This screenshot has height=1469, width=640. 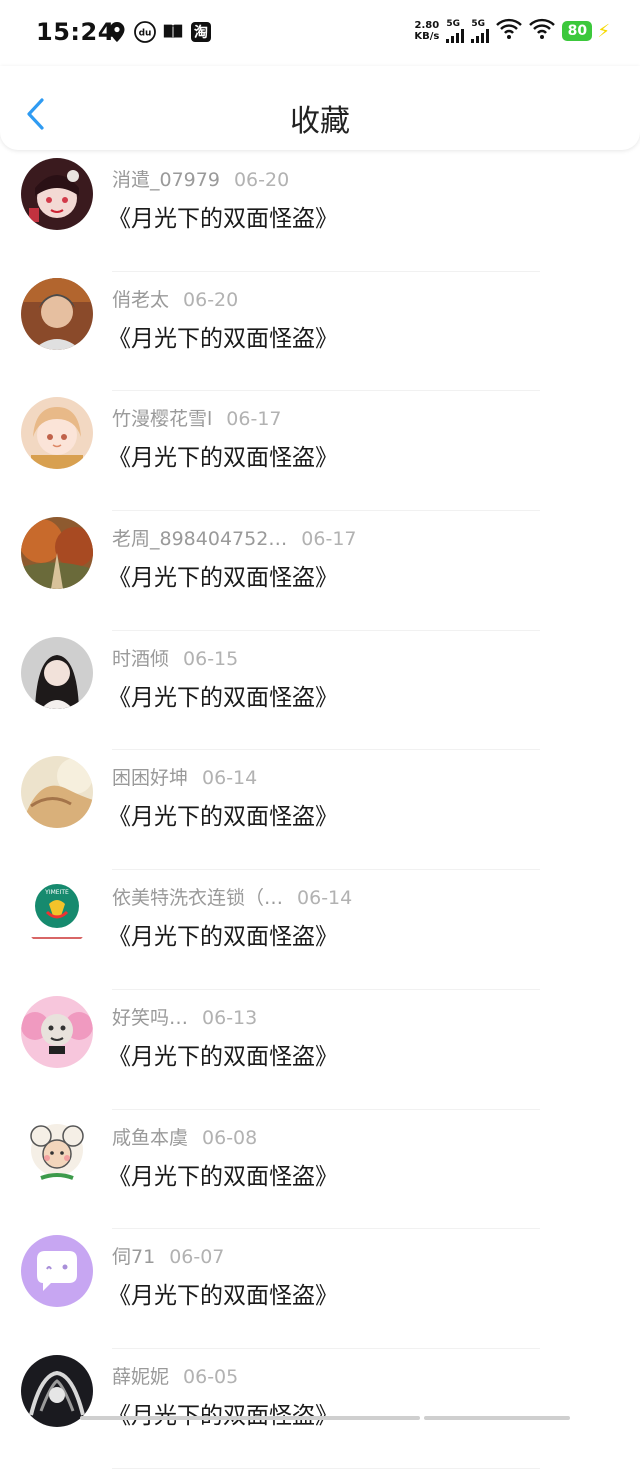 I want to click on taobao-icon: 淘, so click(x=201, y=32).